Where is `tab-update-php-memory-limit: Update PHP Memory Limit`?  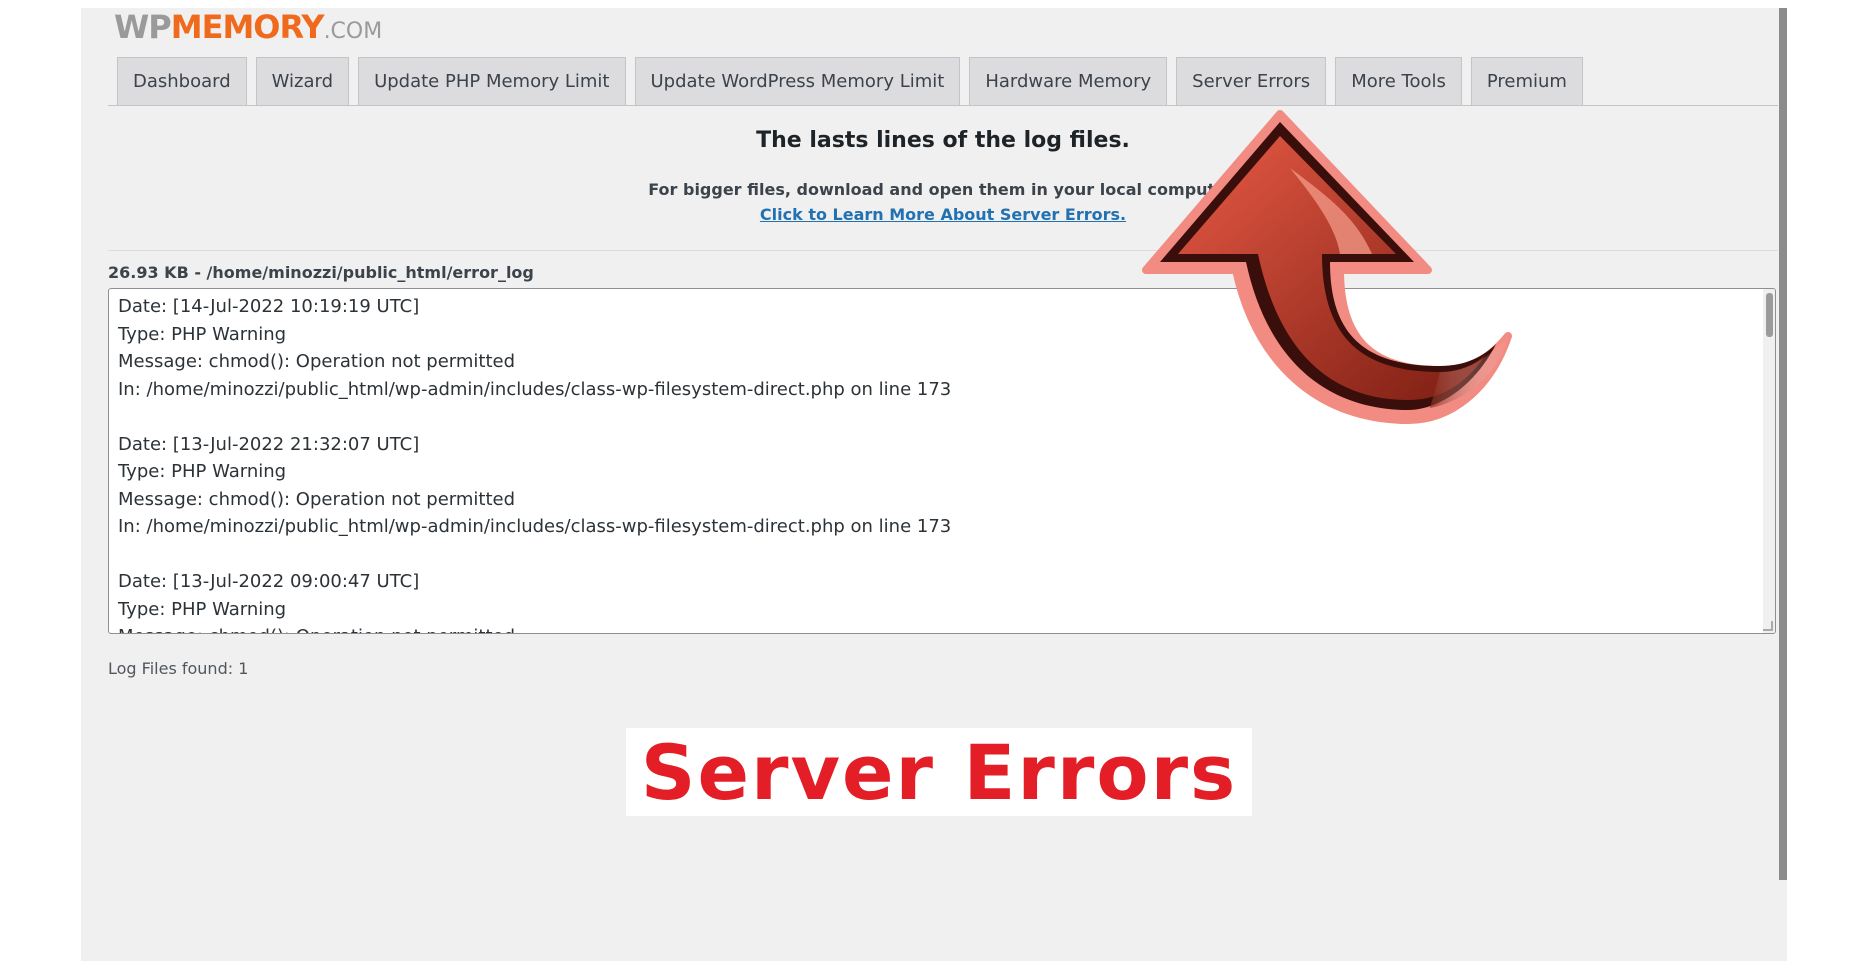
tab-update-php-memory-limit: Update PHP Memory Limit is located at coordinates (492, 81).